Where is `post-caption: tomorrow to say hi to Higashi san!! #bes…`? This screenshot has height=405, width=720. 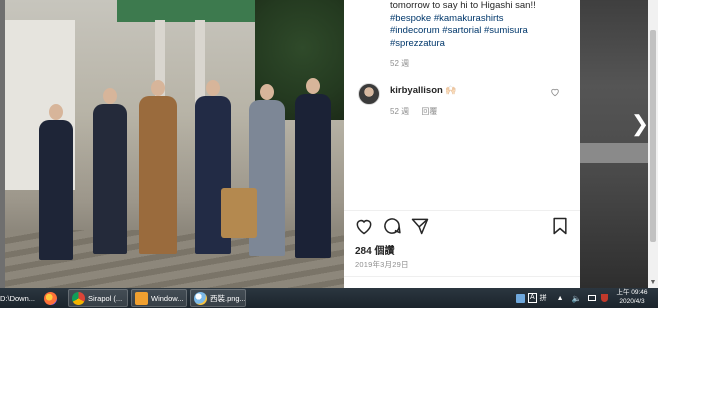 post-caption: tomorrow to say hi to Higashi san!! #bes… is located at coordinates (483, 25).